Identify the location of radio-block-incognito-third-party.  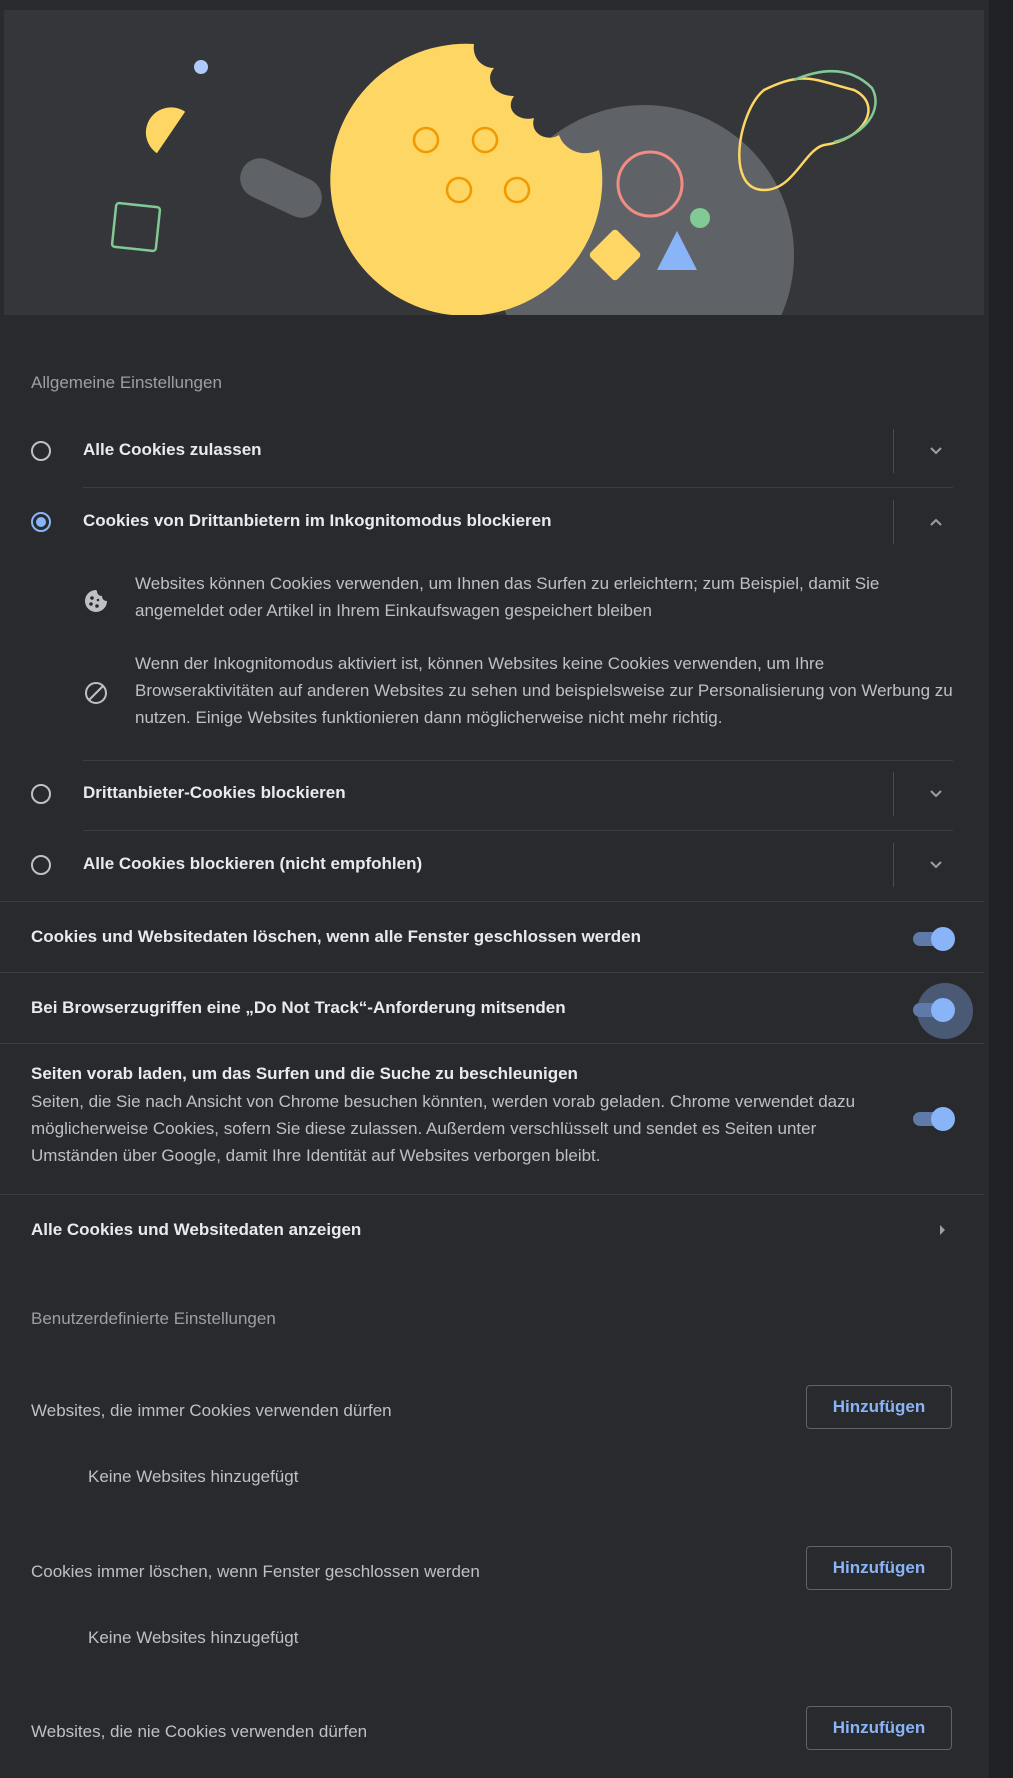
(41, 522).